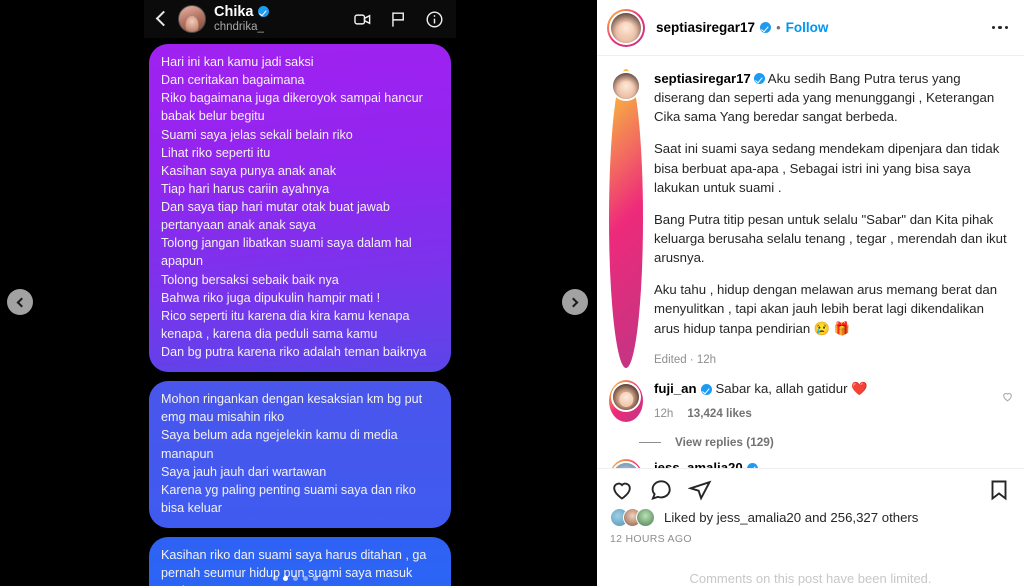  Describe the element at coordinates (705, 27) in the screenshot. I see `author-username: septiasiregar17` at that location.